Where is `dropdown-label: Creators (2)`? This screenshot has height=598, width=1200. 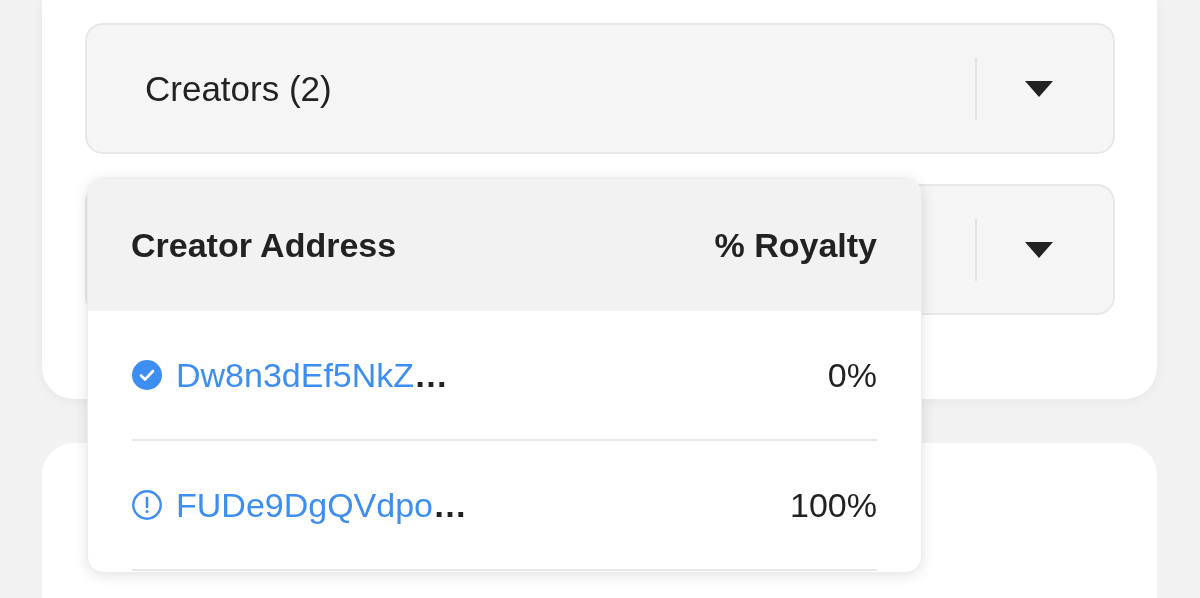 dropdown-label: Creators (2) is located at coordinates (239, 88).